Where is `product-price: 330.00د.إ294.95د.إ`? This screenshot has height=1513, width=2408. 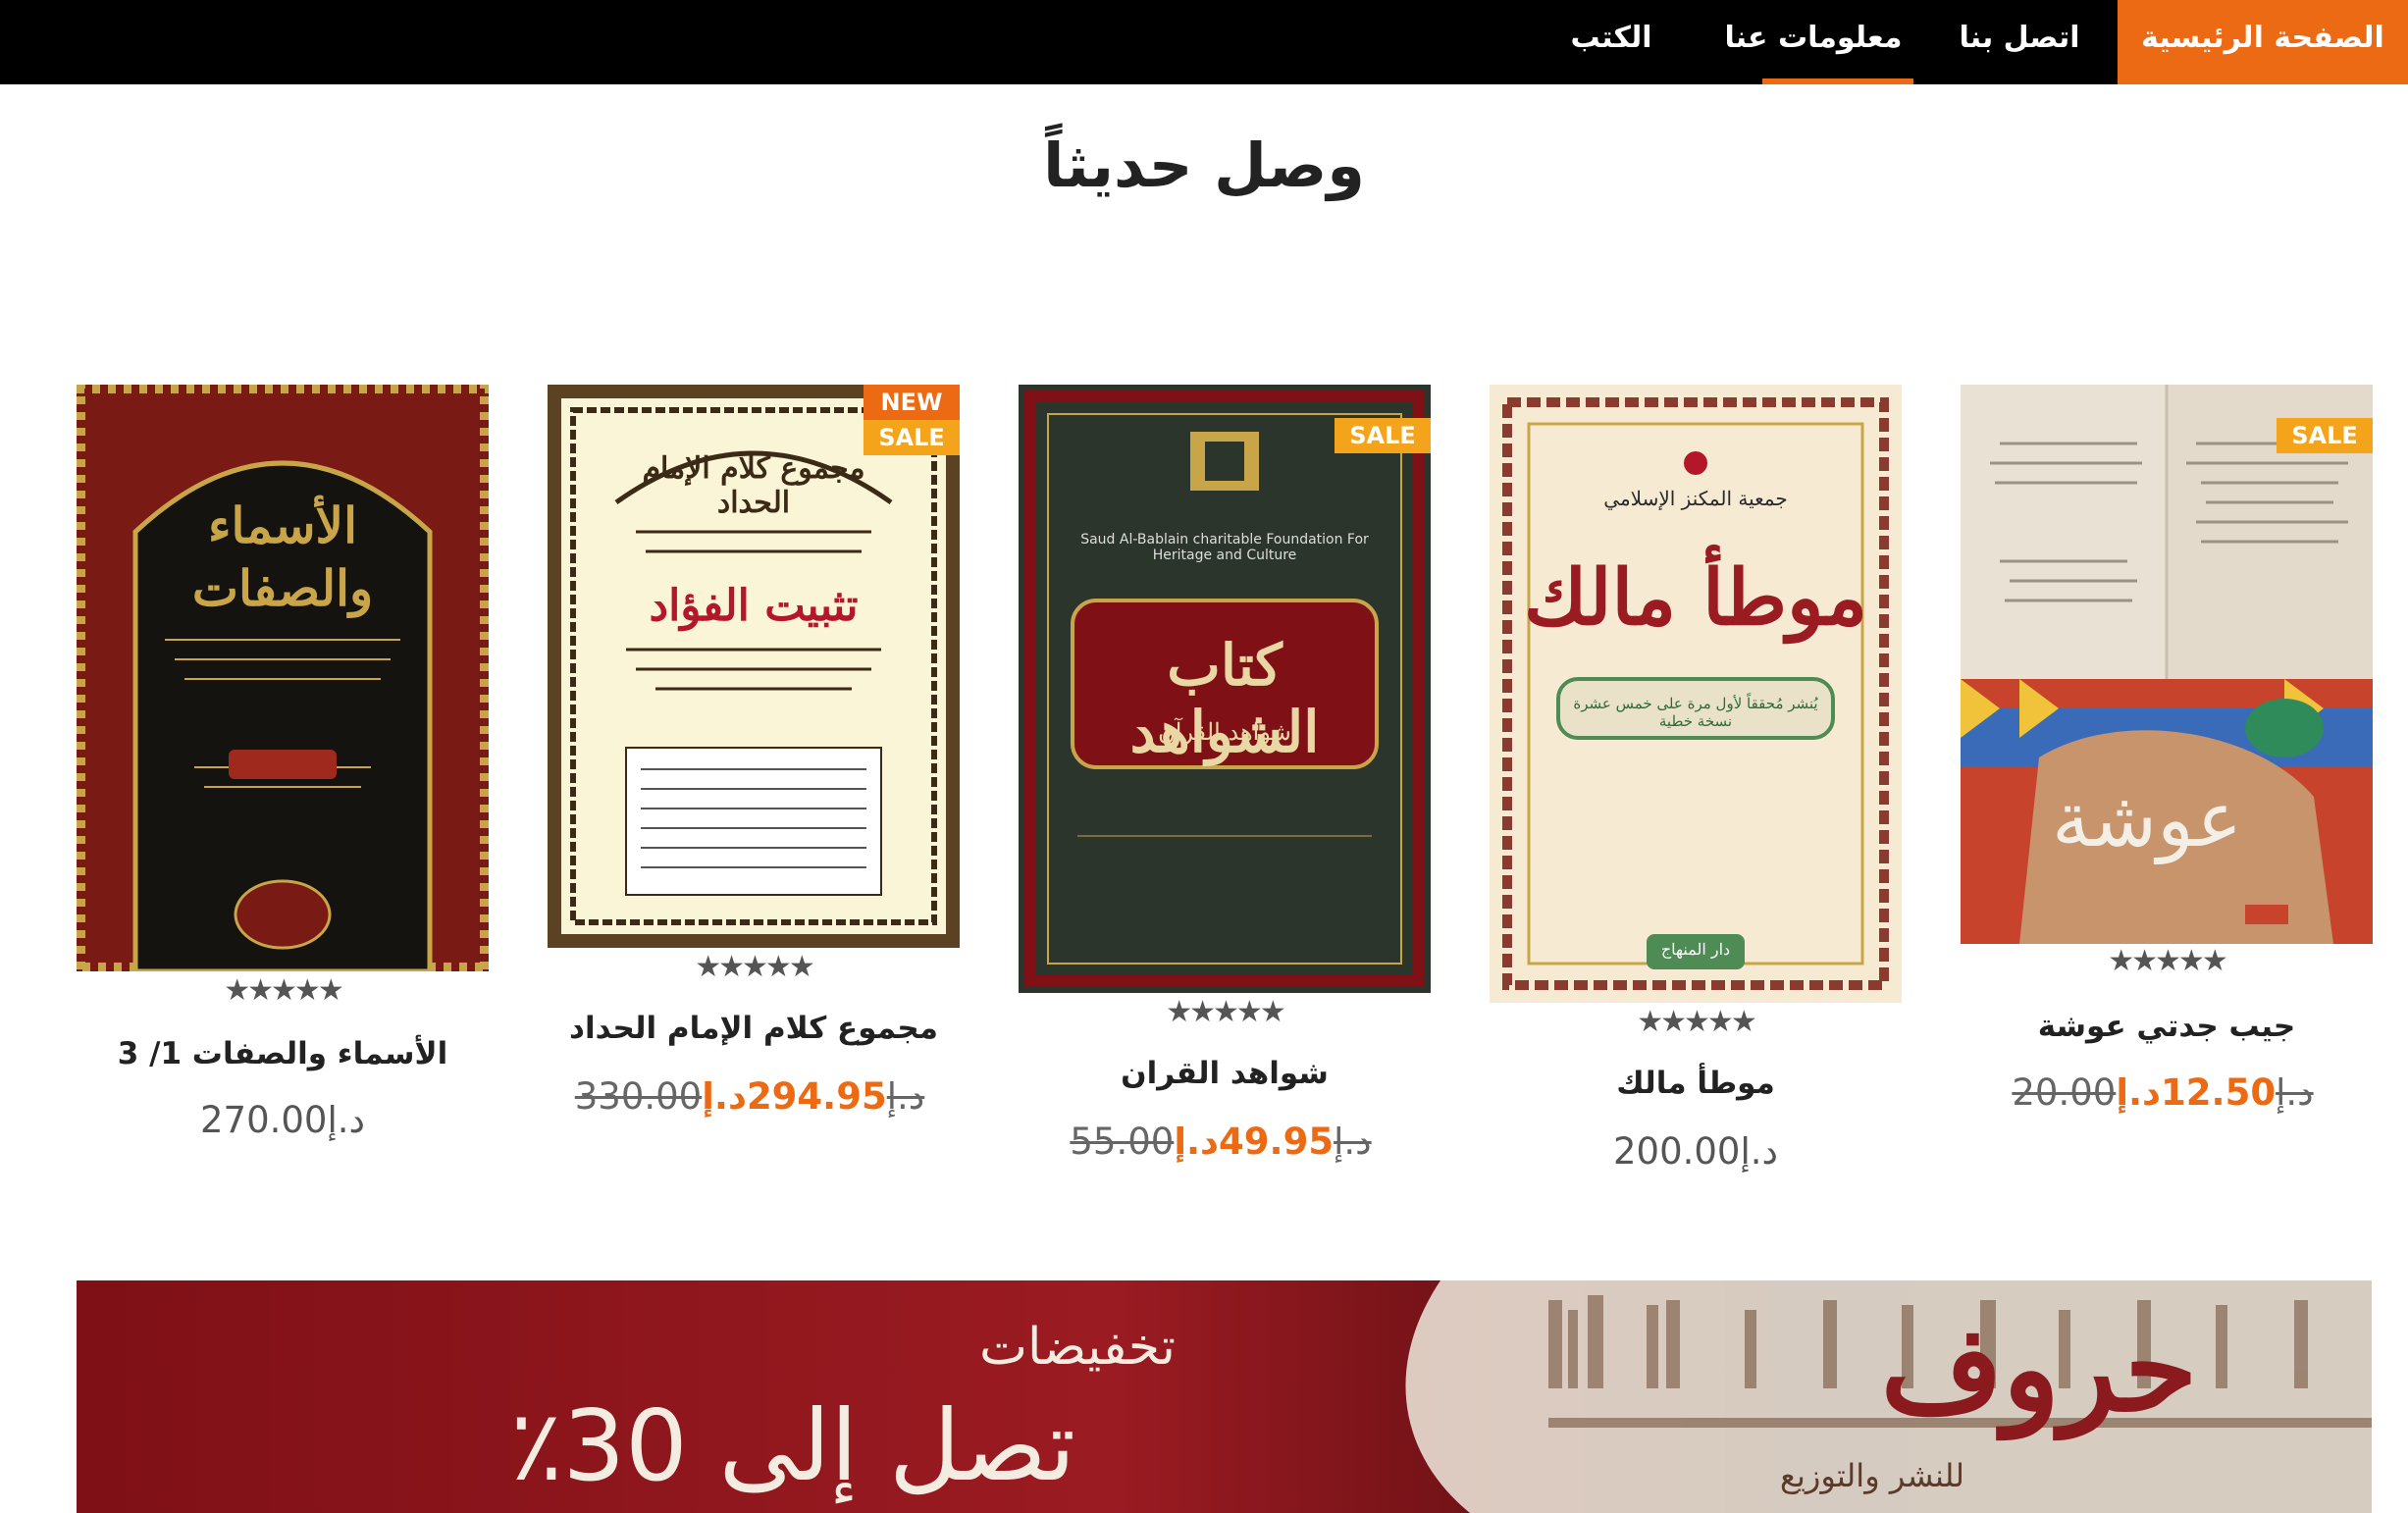
product-price: 330.00د.إ294.95د.إ is located at coordinates (754, 1096).